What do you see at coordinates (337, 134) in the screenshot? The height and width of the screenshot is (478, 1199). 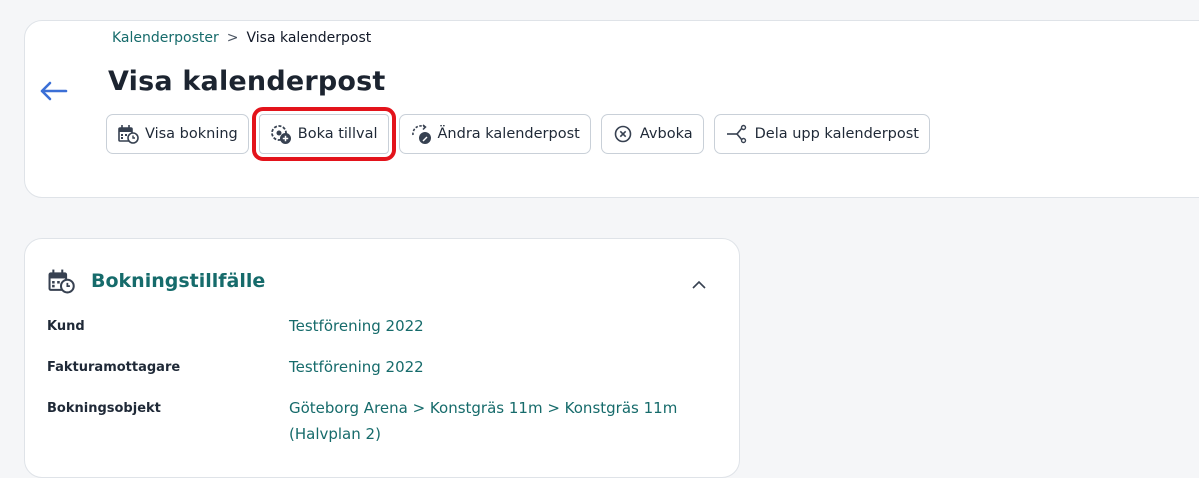 I see `boka-tillval-label: Boka tillval` at bounding box center [337, 134].